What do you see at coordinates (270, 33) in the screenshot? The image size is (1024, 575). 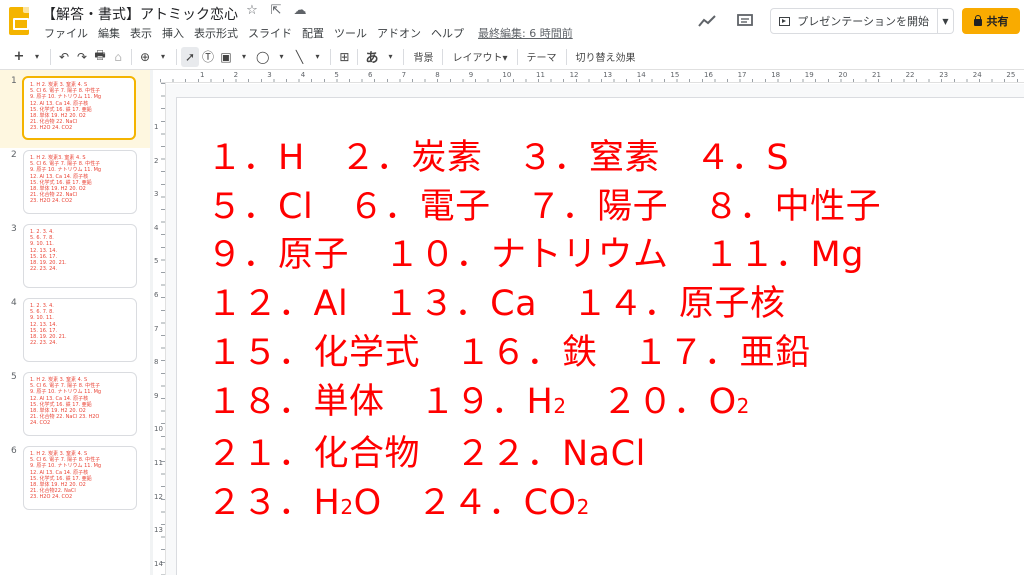 I see `menu-slide: スライド` at bounding box center [270, 33].